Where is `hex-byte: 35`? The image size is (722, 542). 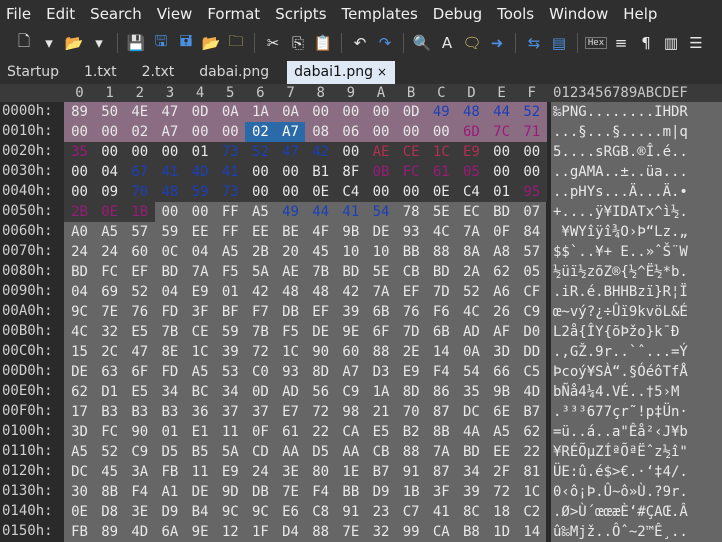
hex-byte: 35 is located at coordinates (471, 392).